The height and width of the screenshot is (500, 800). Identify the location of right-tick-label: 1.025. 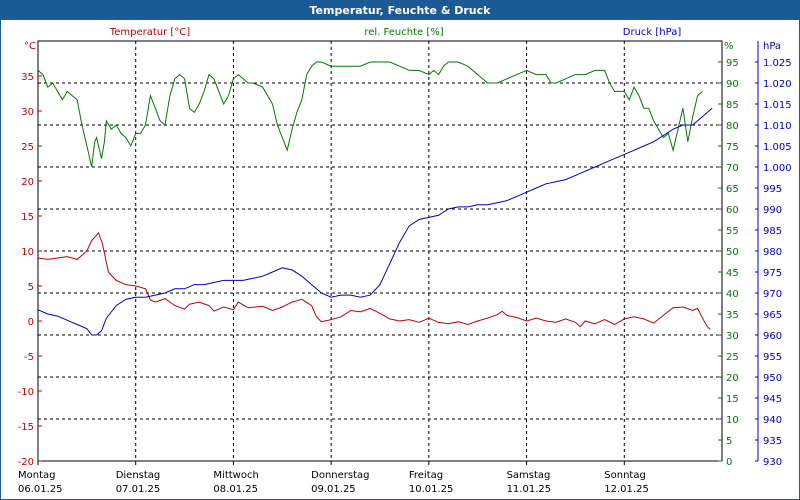
(777, 63).